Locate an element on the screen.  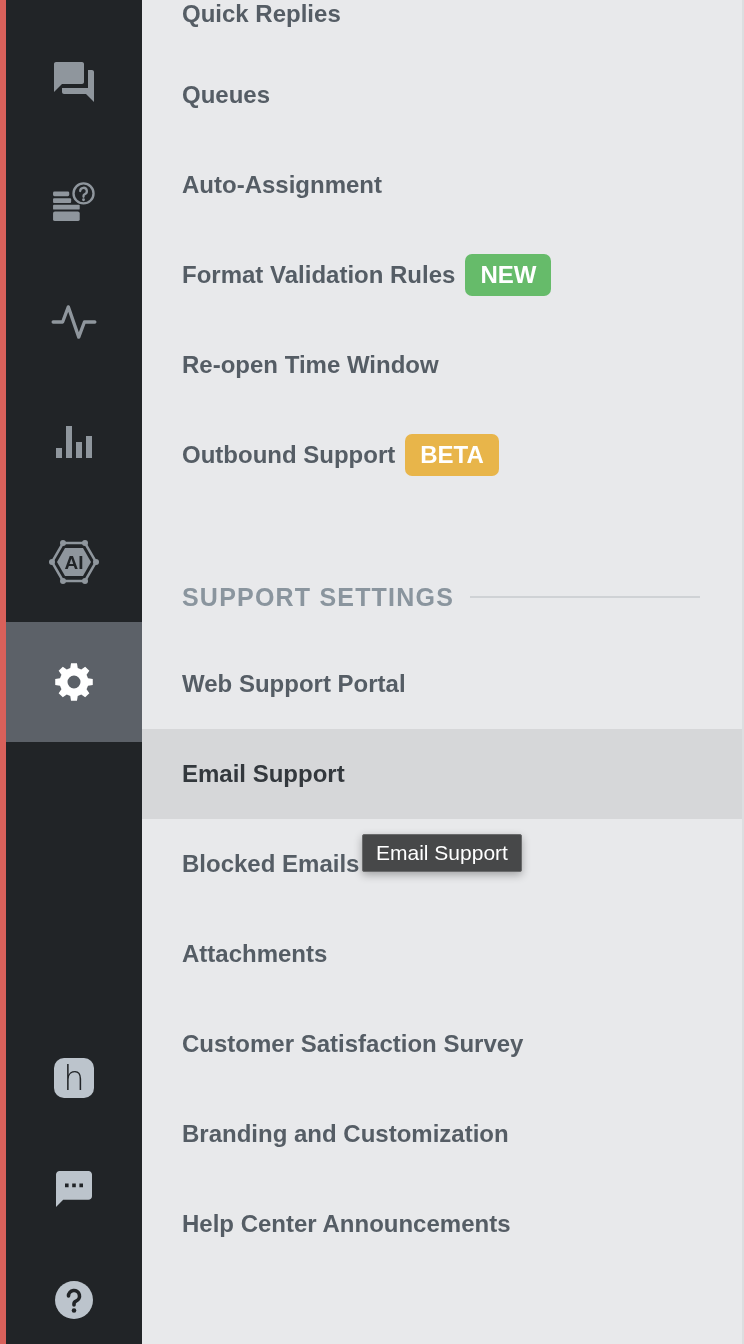
menu-item: Auto-Assignment is located at coordinates (284, 185).